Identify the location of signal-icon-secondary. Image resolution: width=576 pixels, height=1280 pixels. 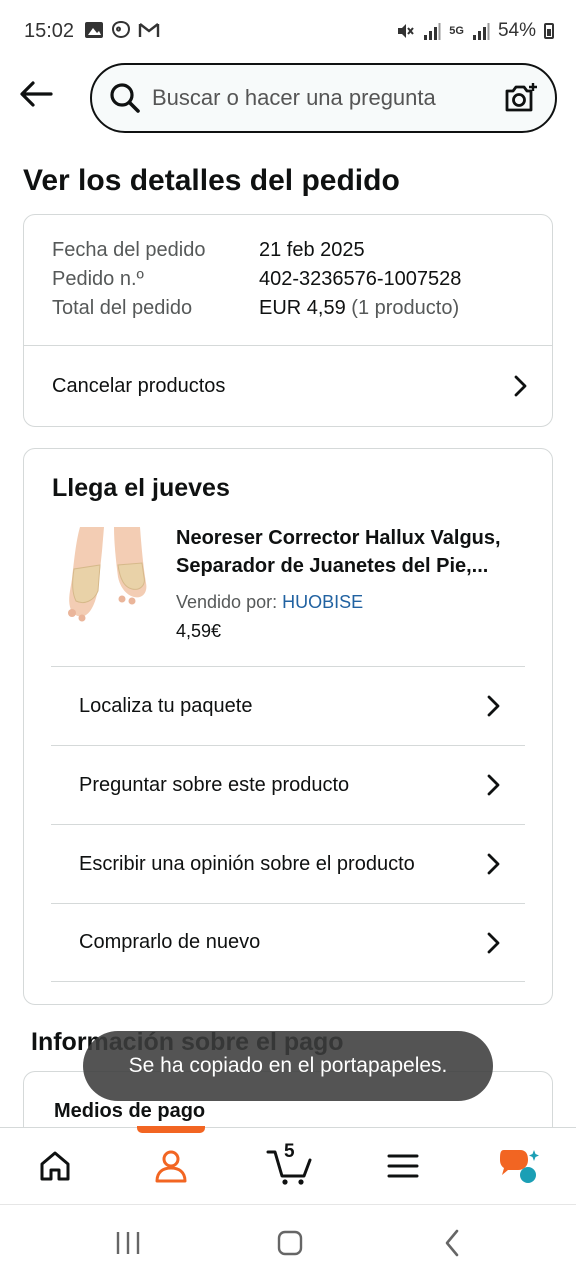
(481, 31).